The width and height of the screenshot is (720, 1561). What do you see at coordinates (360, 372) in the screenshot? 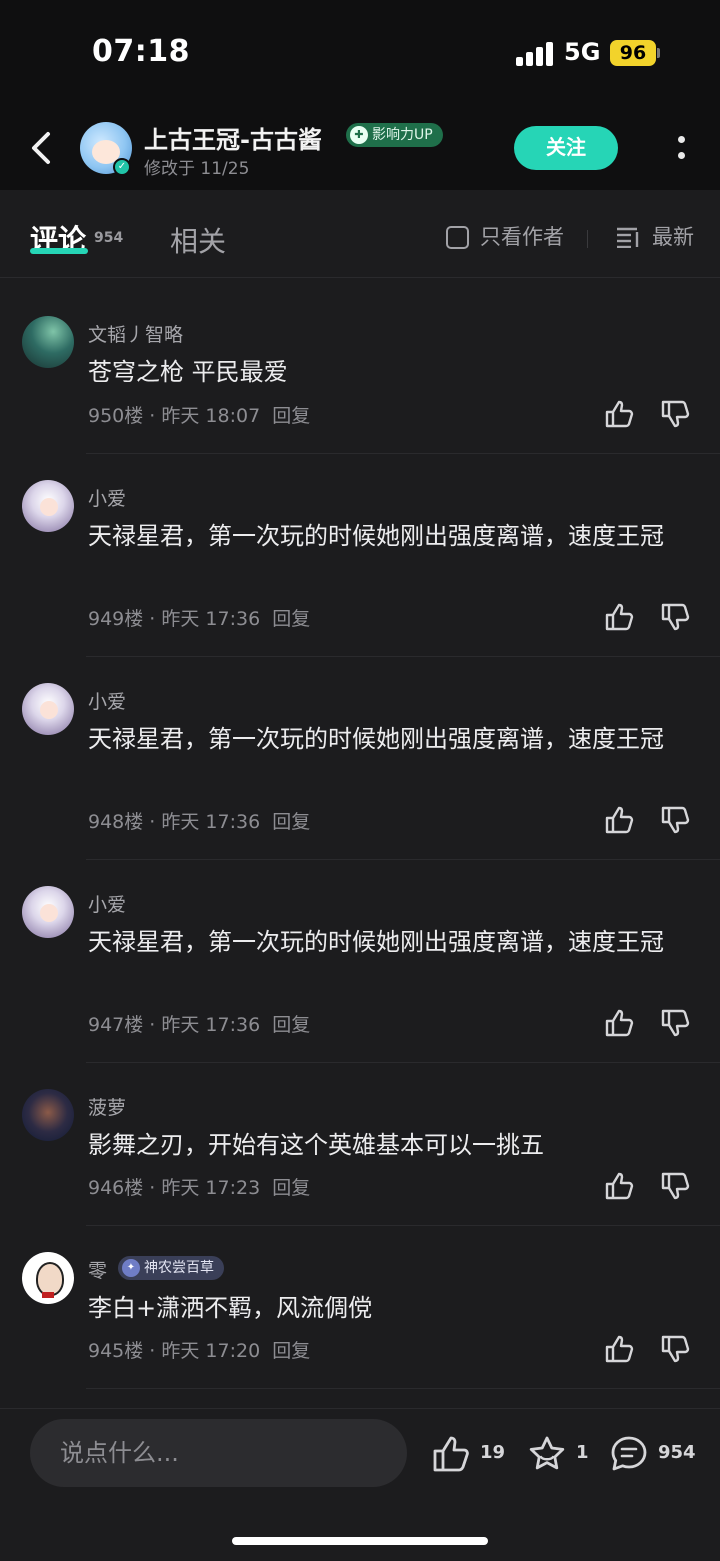
I see `comment-item: 文韬丿智略 苍穹之枪 平民最爱 950楼 · 昨天 18:07 回复` at bounding box center [360, 372].